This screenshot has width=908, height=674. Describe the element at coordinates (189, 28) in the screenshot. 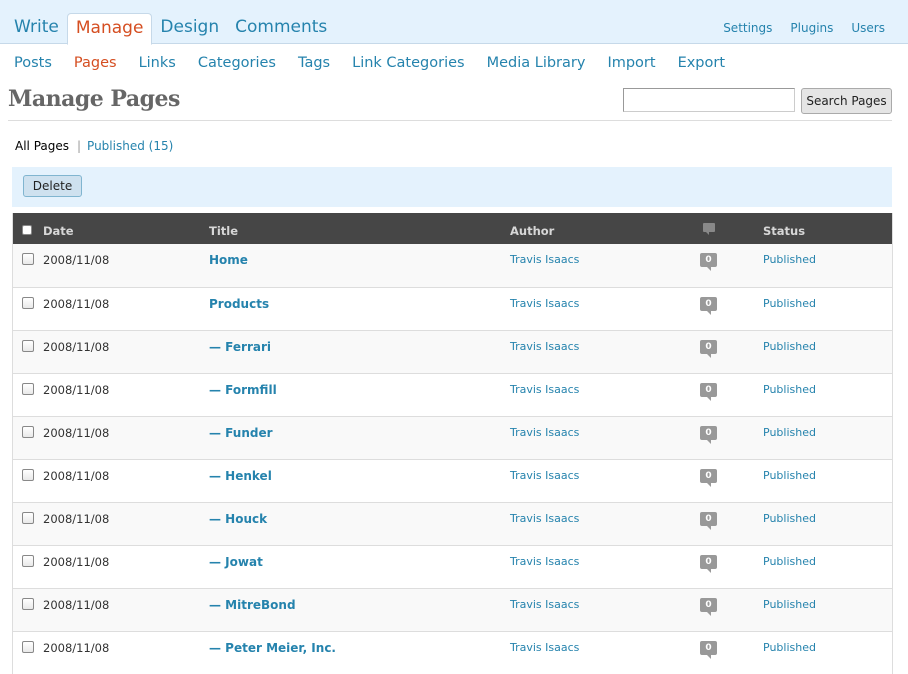

I see `tab-design: Design` at that location.